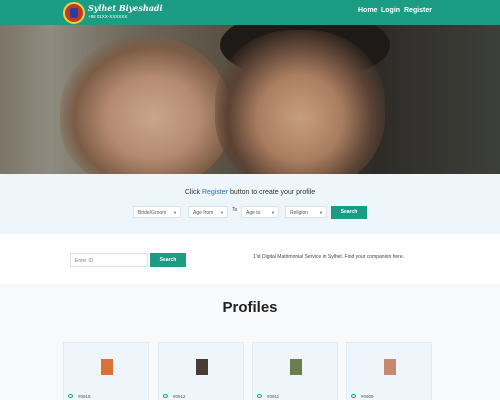  I want to click on logo-emblem-icon, so click(74, 13).